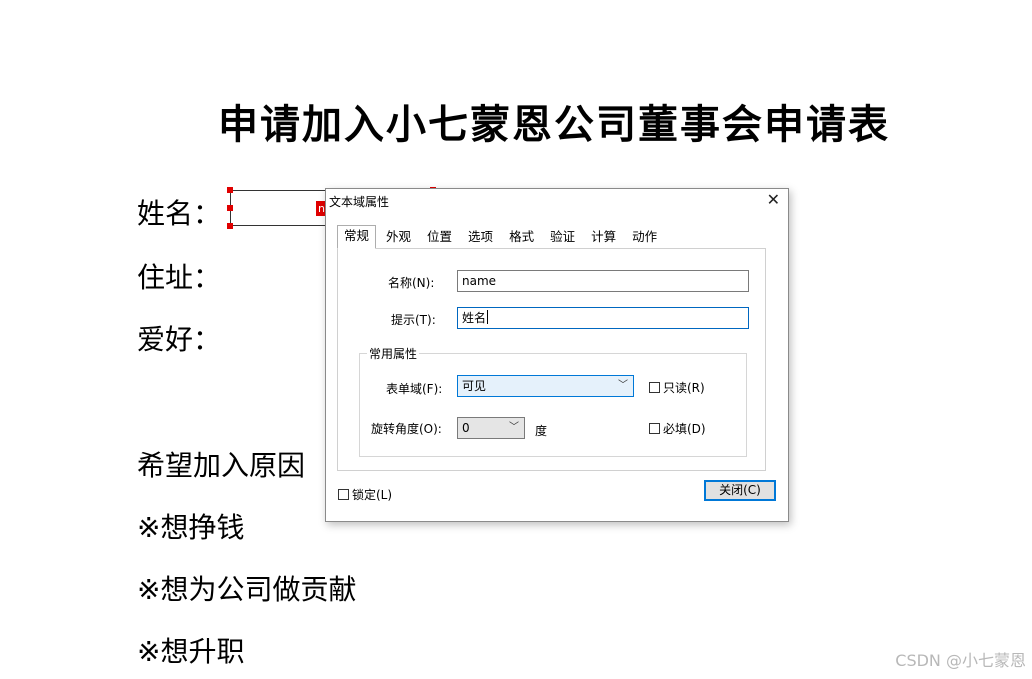 Image resolution: width=1032 pixels, height=679 pixels. What do you see at coordinates (414, 389) in the screenshot?
I see `form-field-label: 表单域(F):` at bounding box center [414, 389].